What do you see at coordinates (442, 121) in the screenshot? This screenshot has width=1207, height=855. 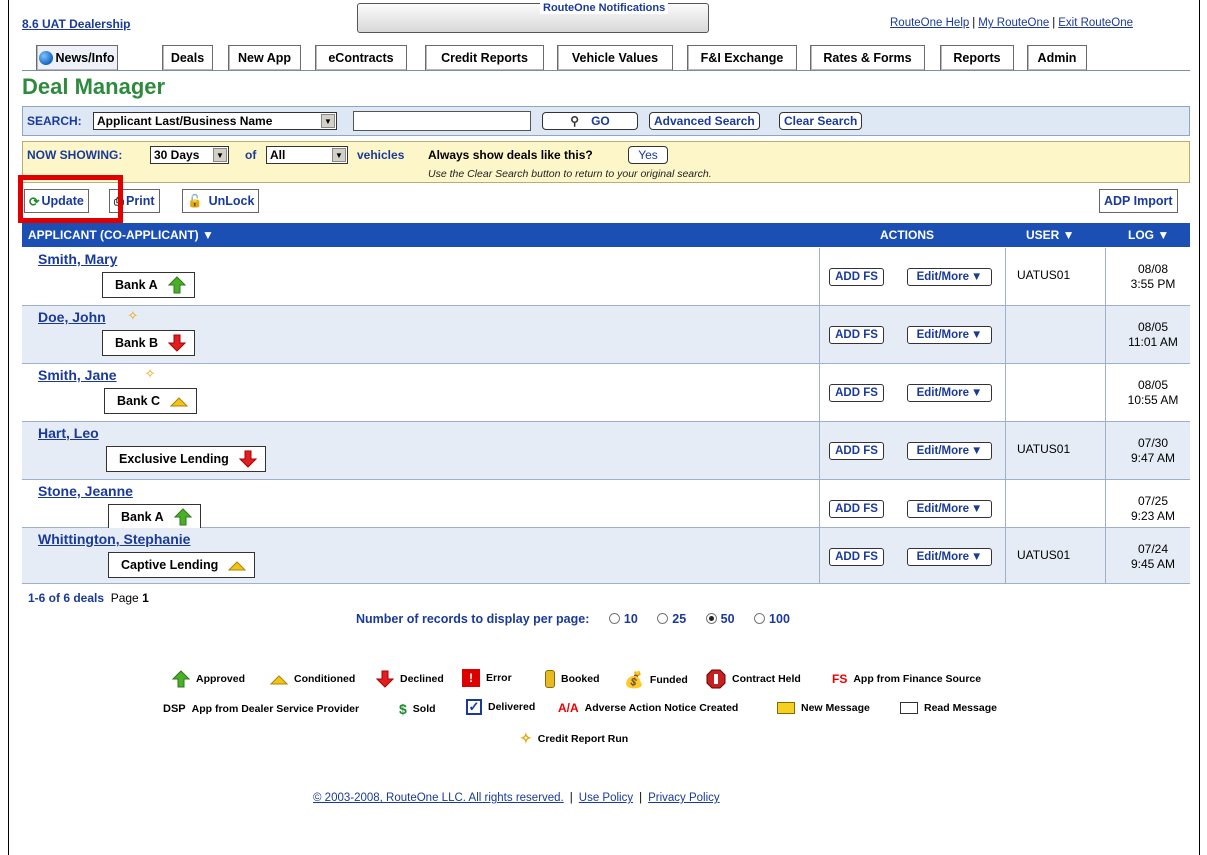 I see `search-input` at bounding box center [442, 121].